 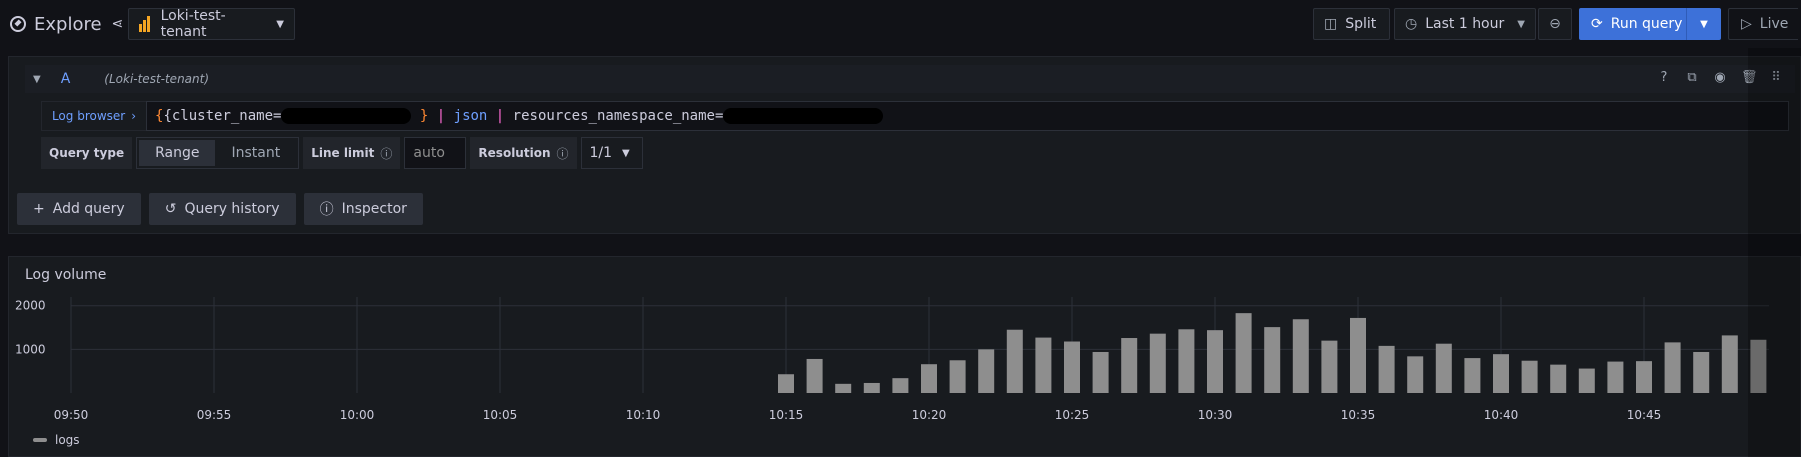 What do you see at coordinates (618, 116) in the screenshot?
I see `query-label-namespace: resources_namespace_name=` at bounding box center [618, 116].